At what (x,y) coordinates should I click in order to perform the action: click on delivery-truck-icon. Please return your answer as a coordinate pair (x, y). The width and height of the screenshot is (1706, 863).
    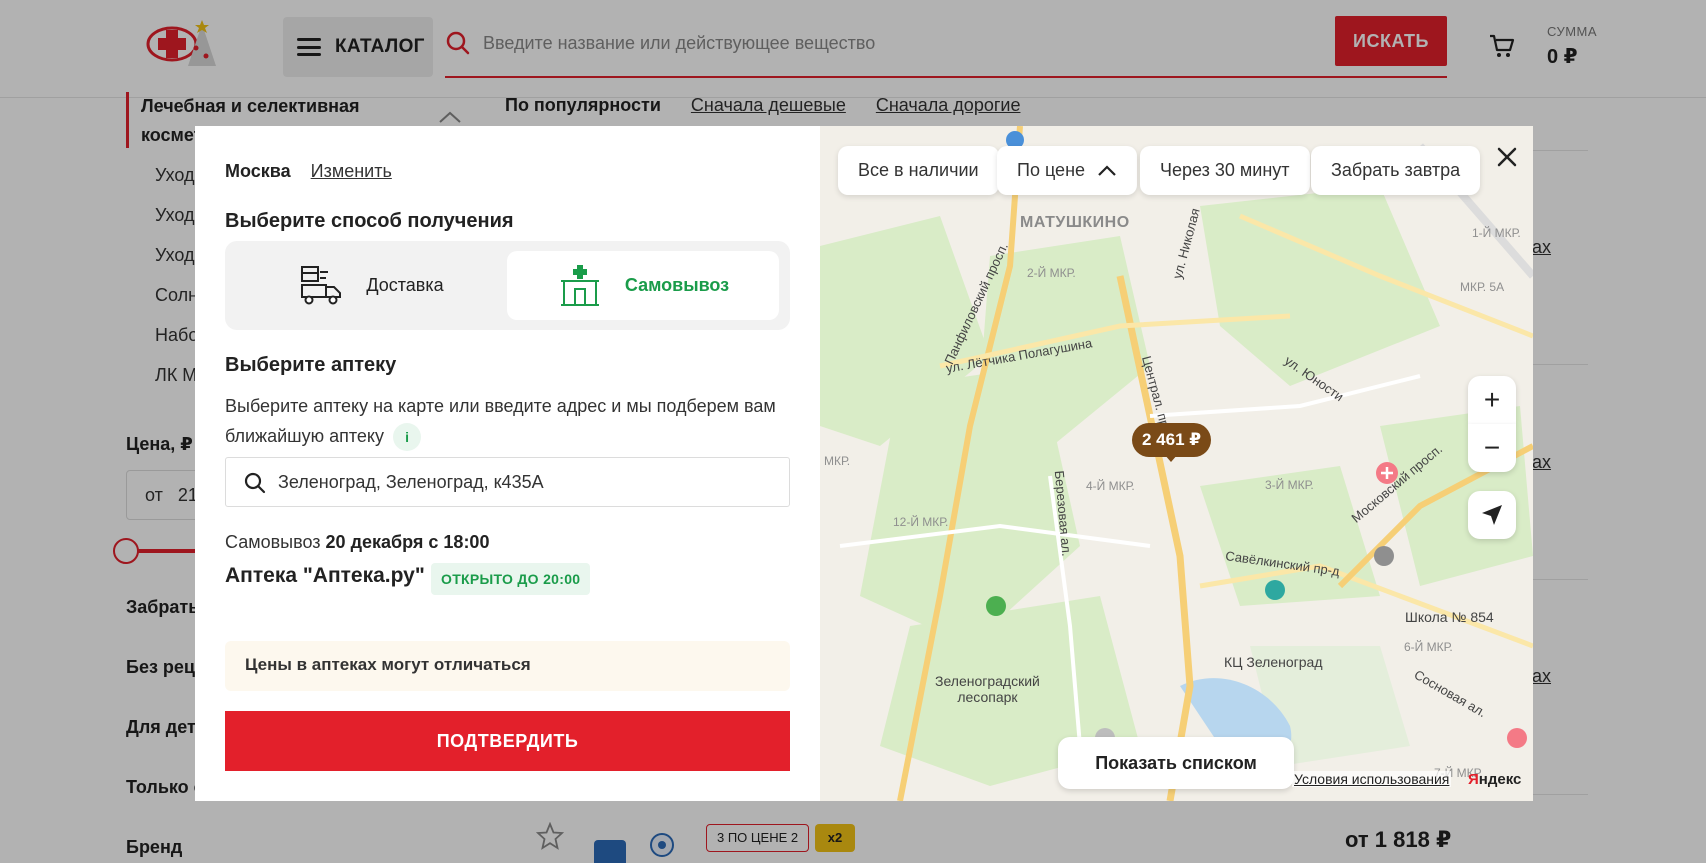
    Looking at the image, I should click on (321, 284).